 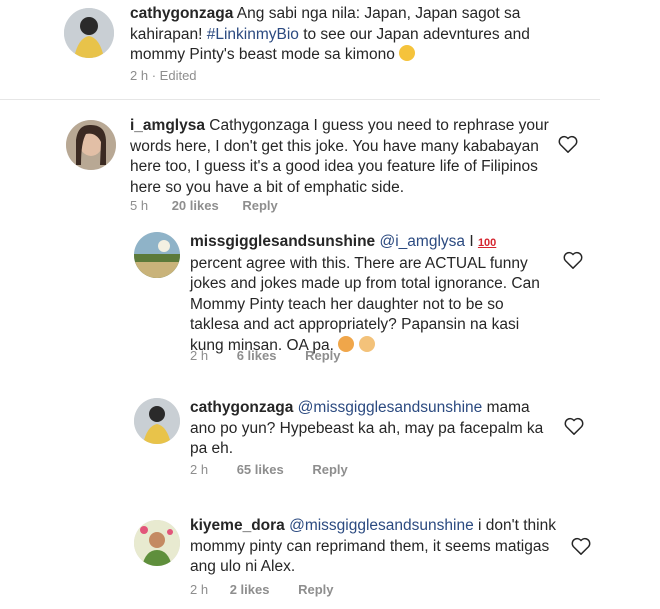 I want to click on comment-username: i_amglysa, so click(x=167, y=125).